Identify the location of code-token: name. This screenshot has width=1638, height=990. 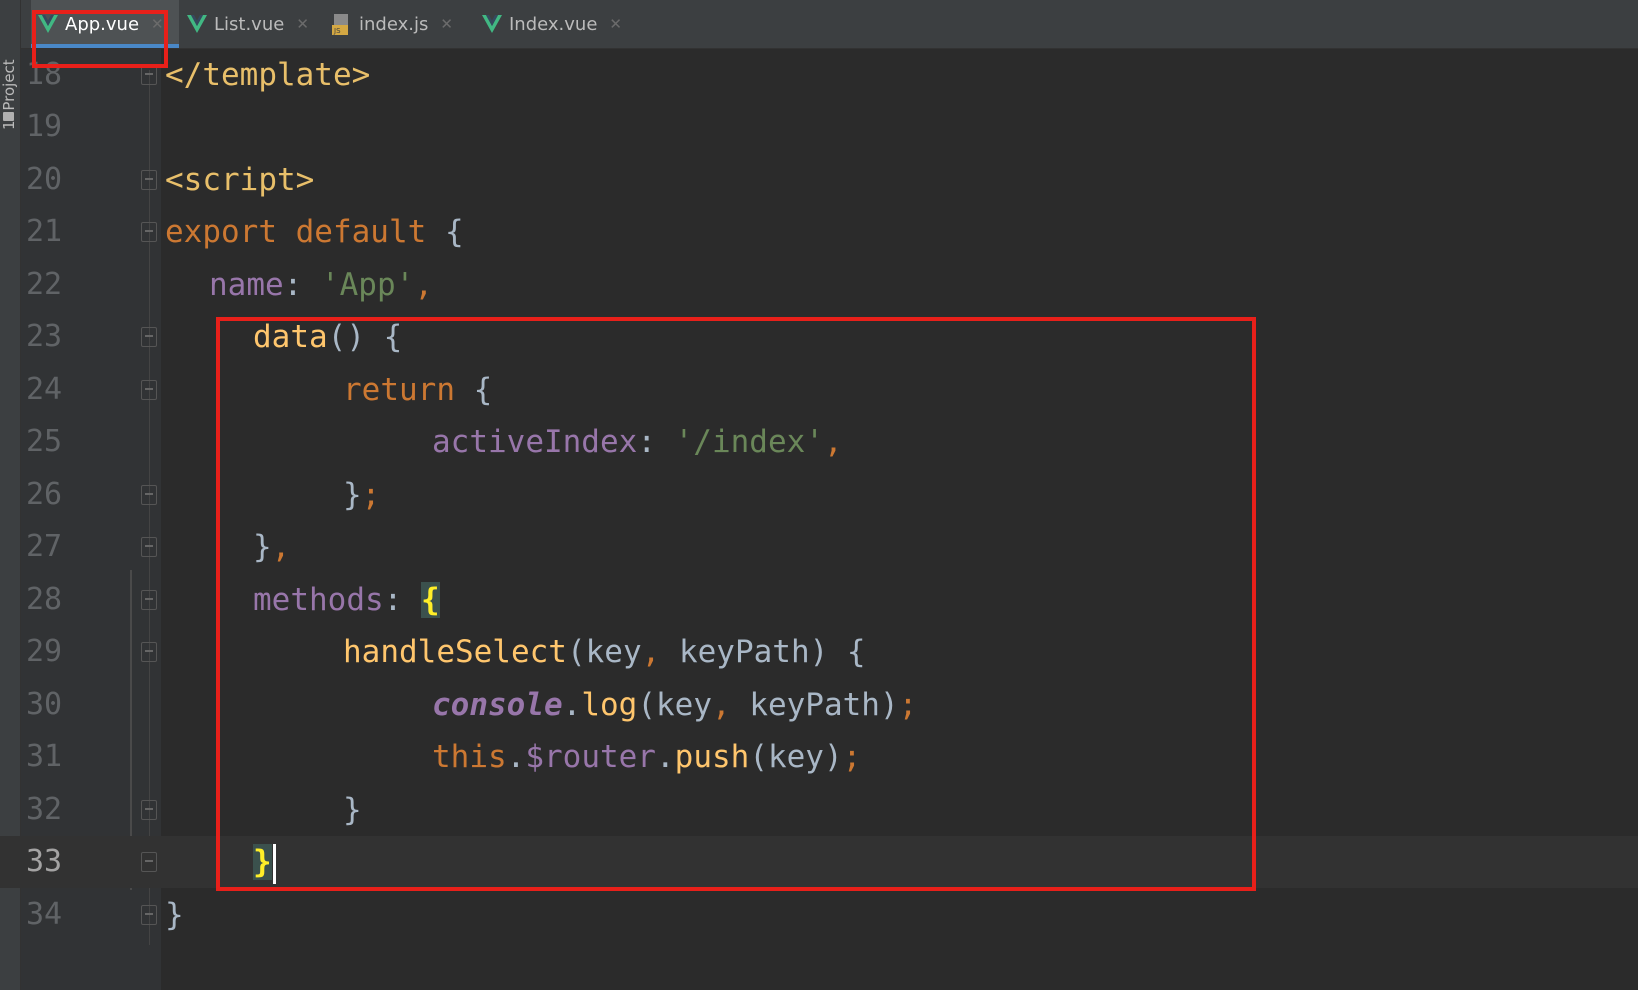
(246, 285).